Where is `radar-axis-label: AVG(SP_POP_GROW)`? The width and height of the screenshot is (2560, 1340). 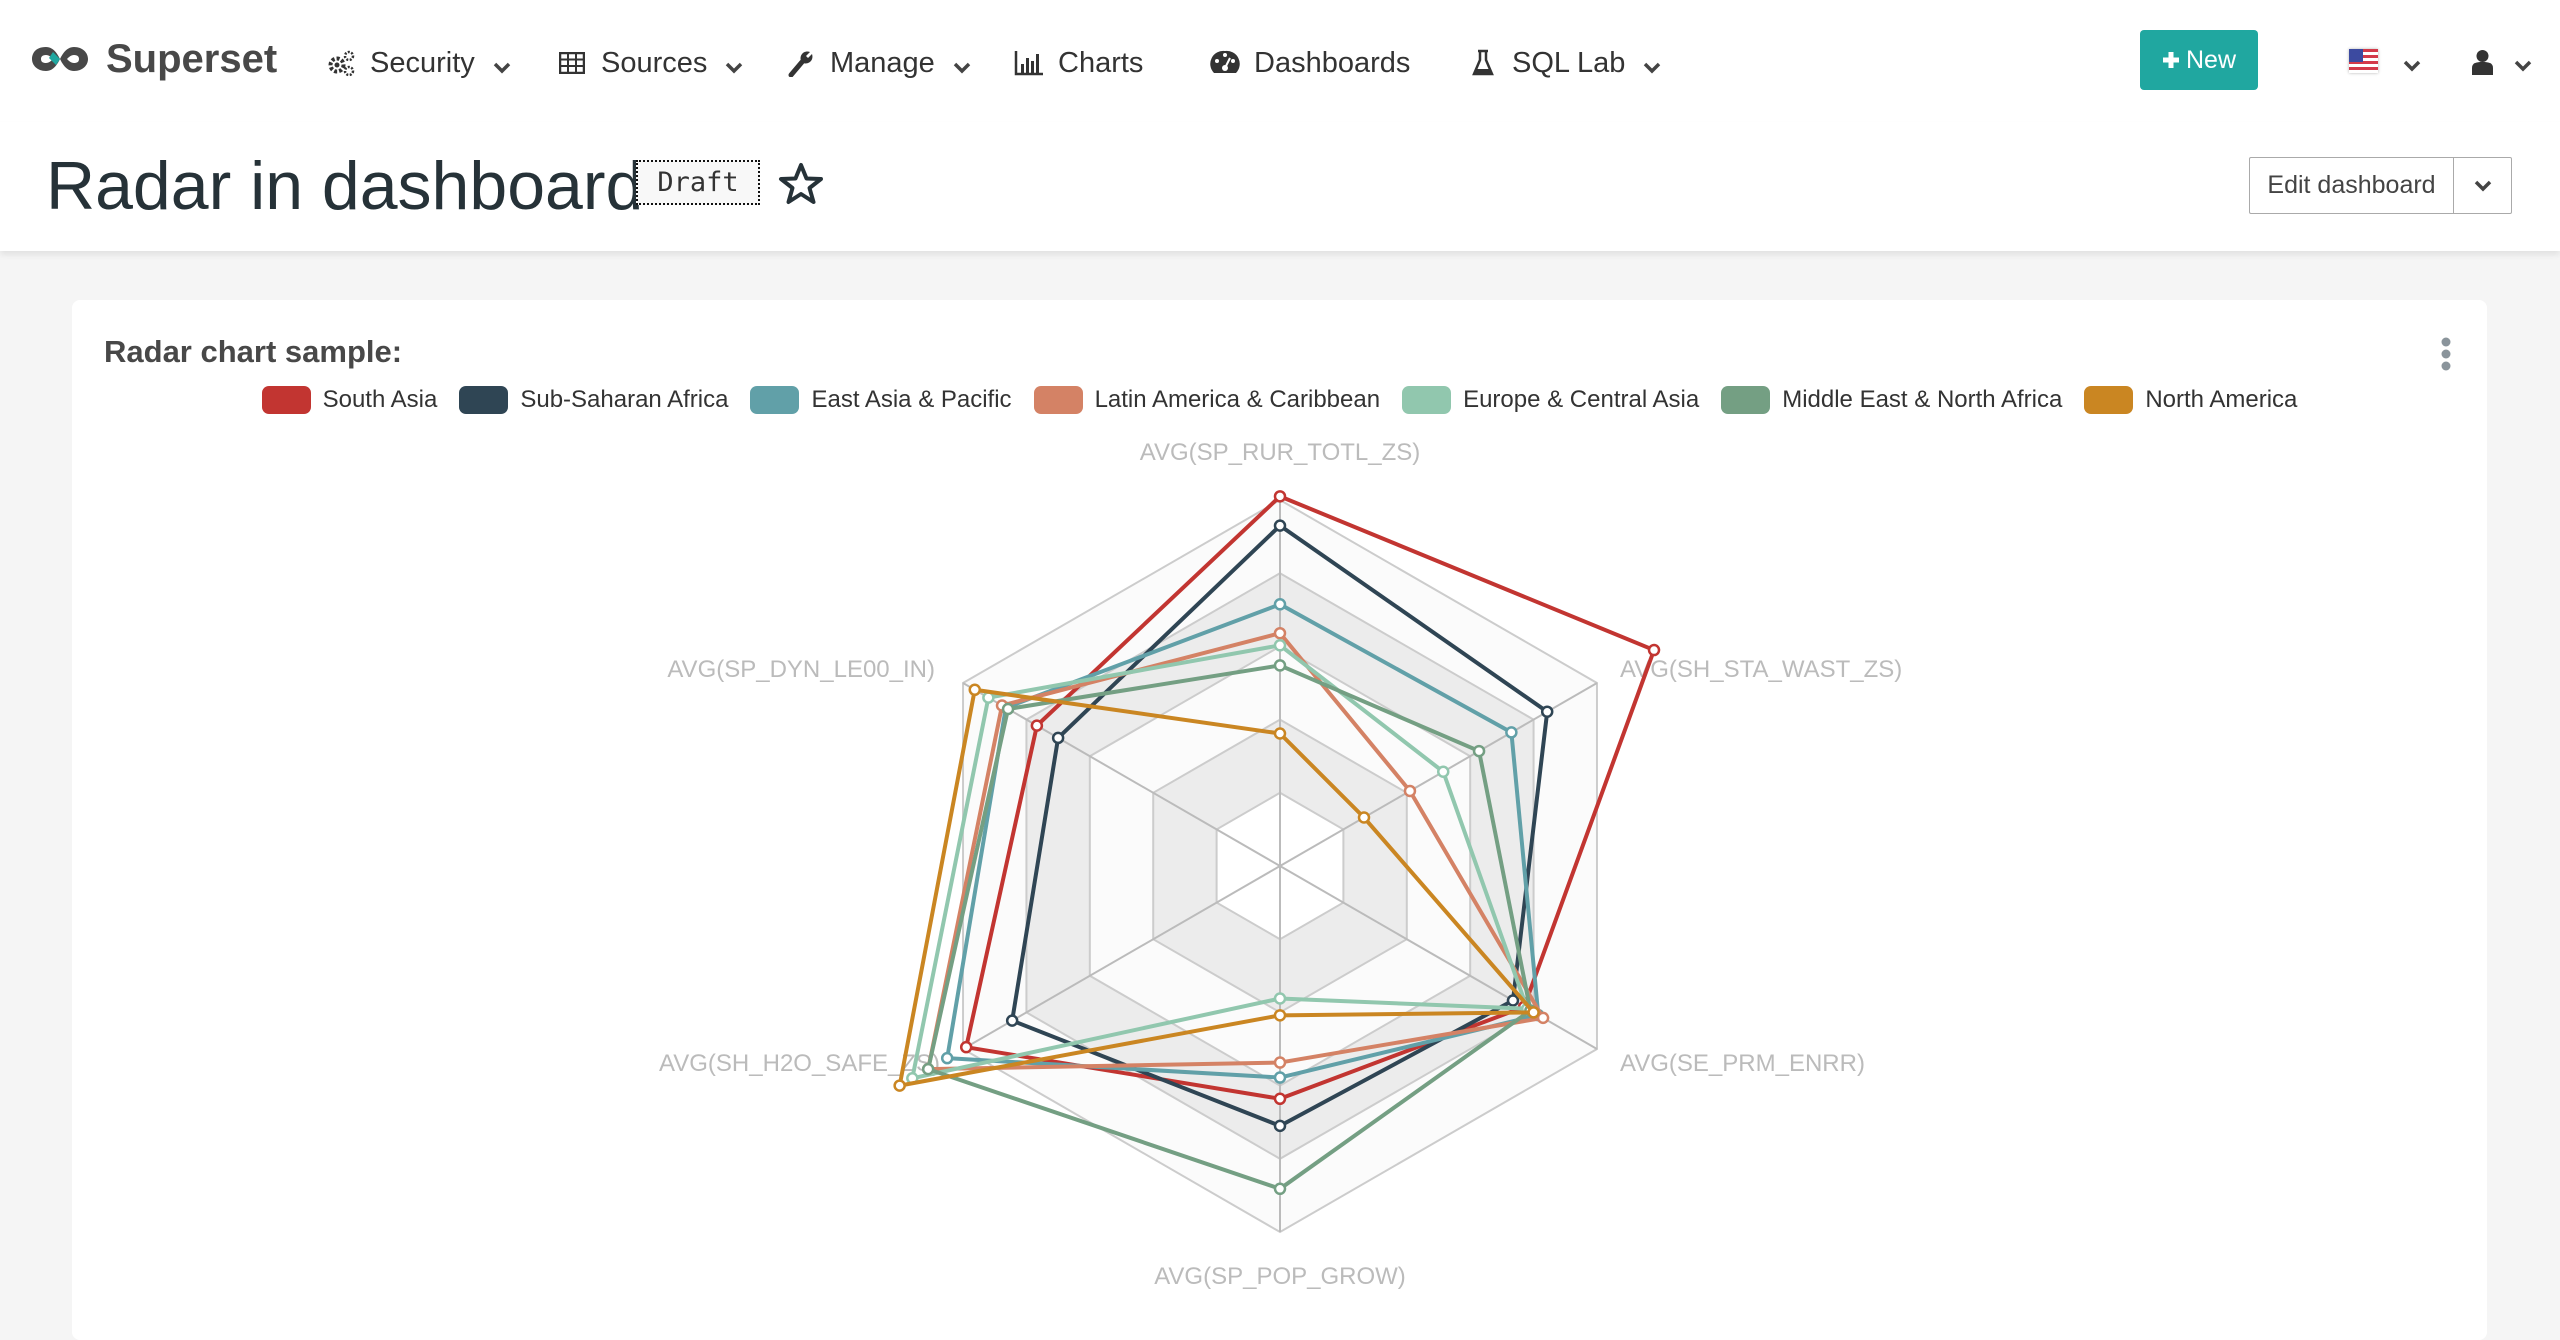 radar-axis-label: AVG(SP_POP_GROW) is located at coordinates (1280, 1276).